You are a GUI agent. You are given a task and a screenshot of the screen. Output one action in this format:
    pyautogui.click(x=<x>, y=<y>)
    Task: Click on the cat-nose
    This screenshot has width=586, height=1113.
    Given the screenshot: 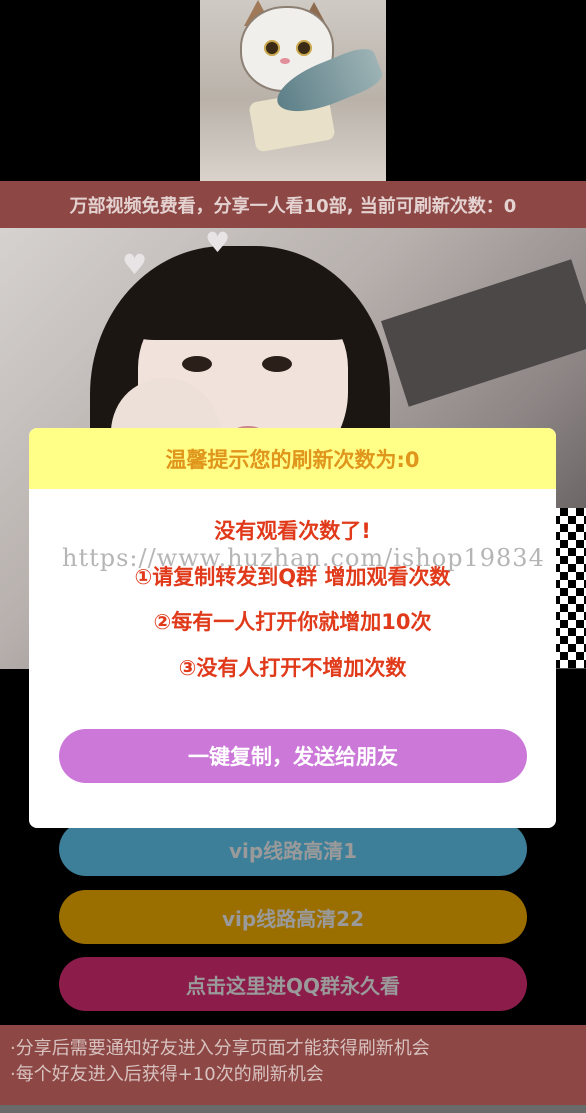 What is the action you would take?
    pyautogui.click(x=285, y=61)
    